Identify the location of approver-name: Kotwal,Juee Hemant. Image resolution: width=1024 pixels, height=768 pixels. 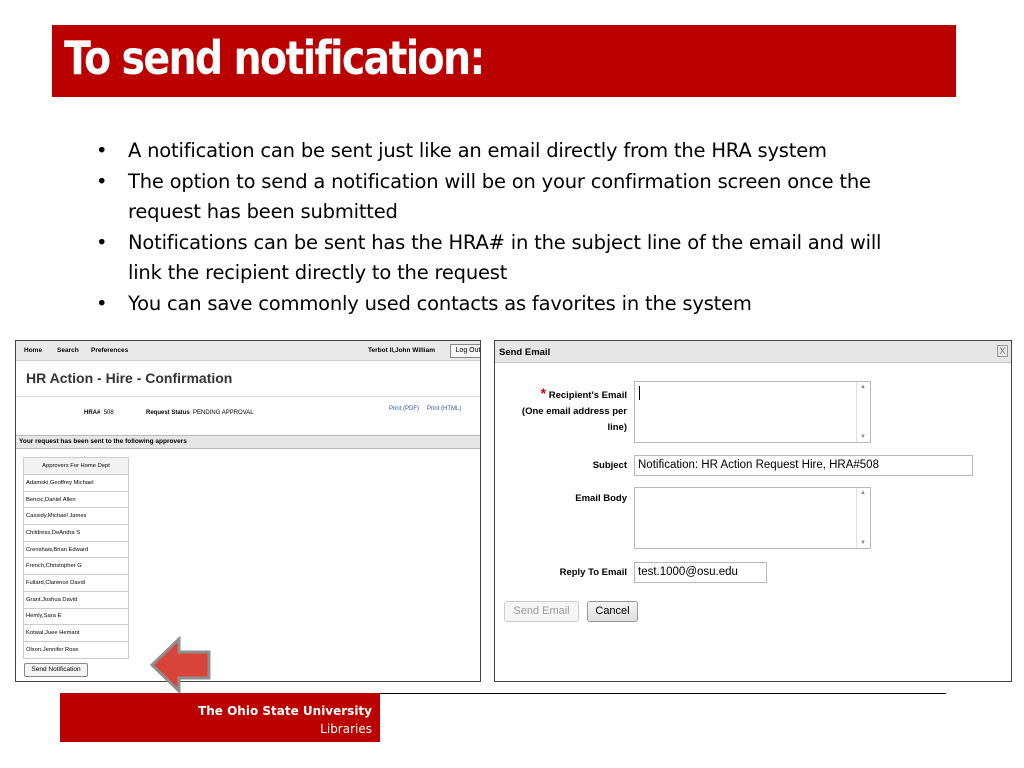
(76, 633).